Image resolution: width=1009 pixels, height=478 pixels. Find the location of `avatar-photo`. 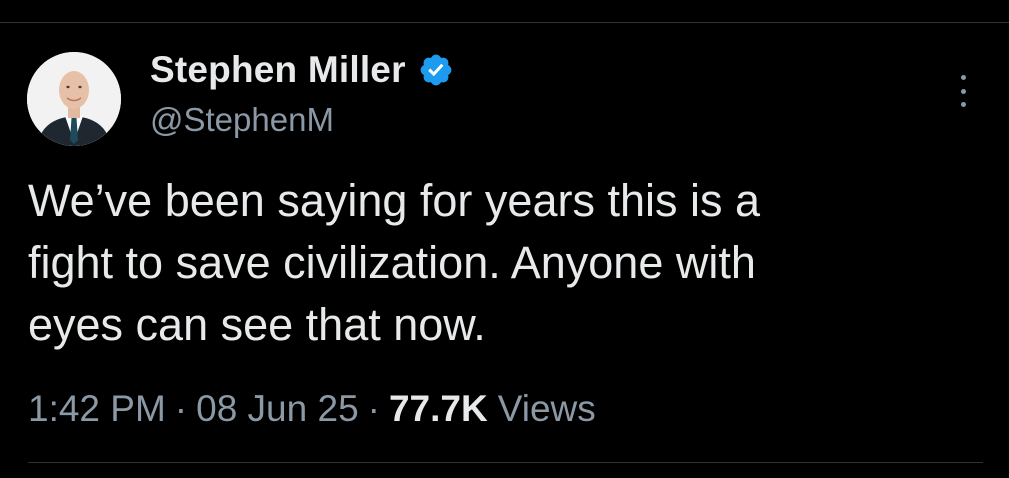

avatar-photo is located at coordinates (74, 99).